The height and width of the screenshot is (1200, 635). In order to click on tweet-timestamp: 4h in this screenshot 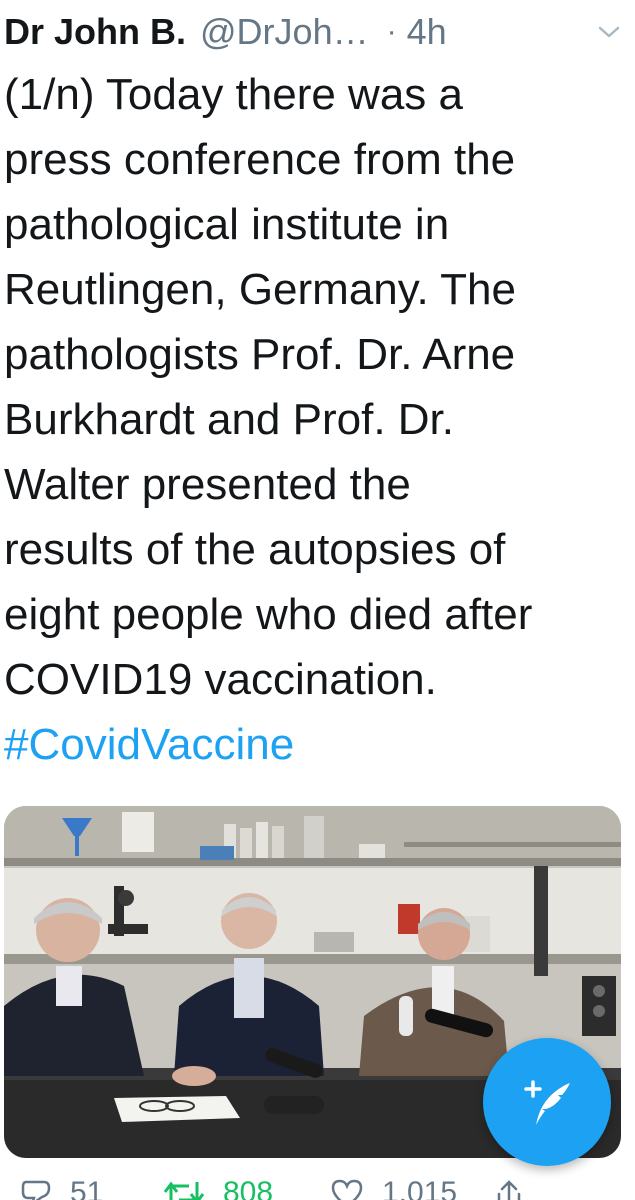, I will do `click(427, 32)`.